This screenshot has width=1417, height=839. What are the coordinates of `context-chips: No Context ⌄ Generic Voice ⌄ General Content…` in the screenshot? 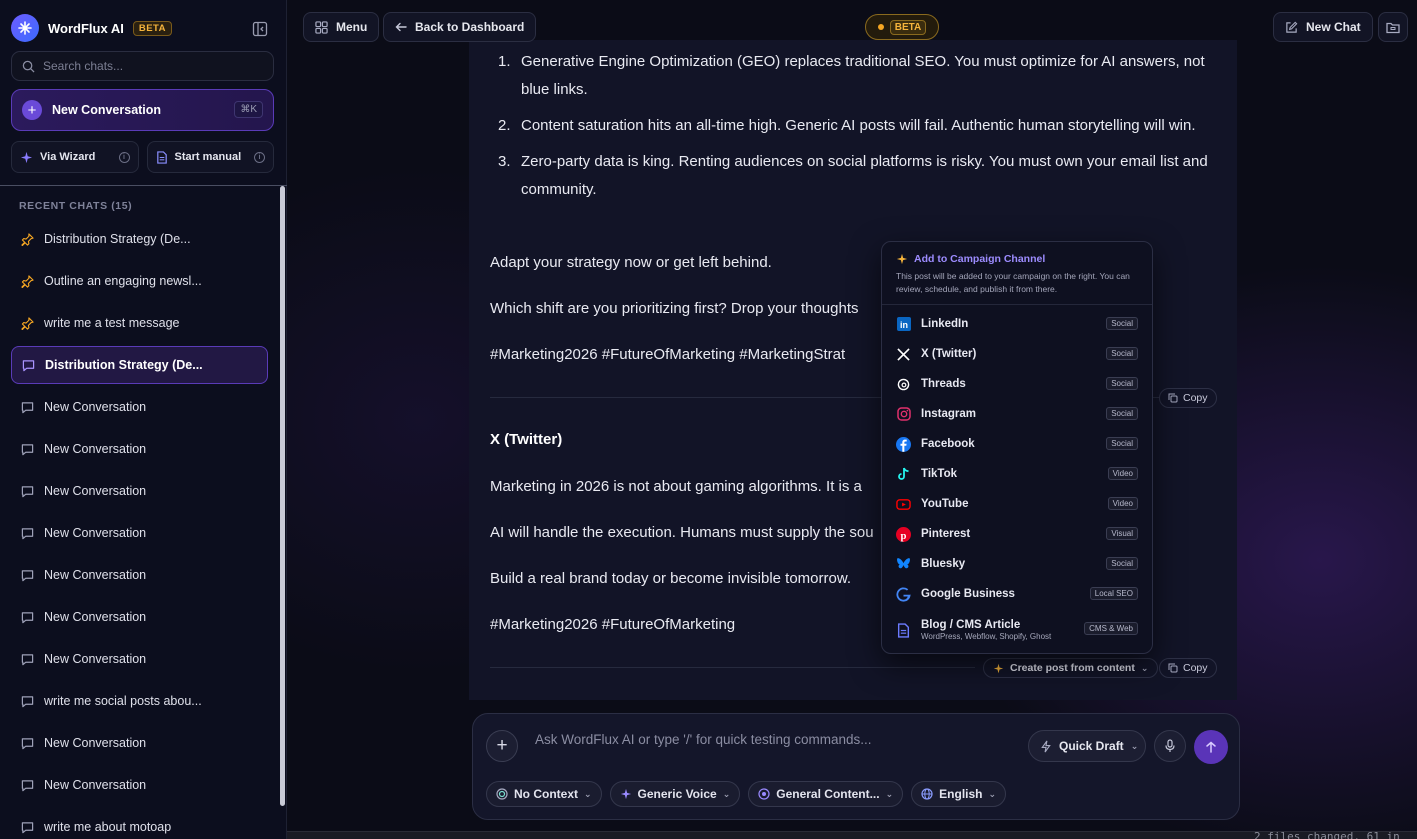 It's located at (746, 794).